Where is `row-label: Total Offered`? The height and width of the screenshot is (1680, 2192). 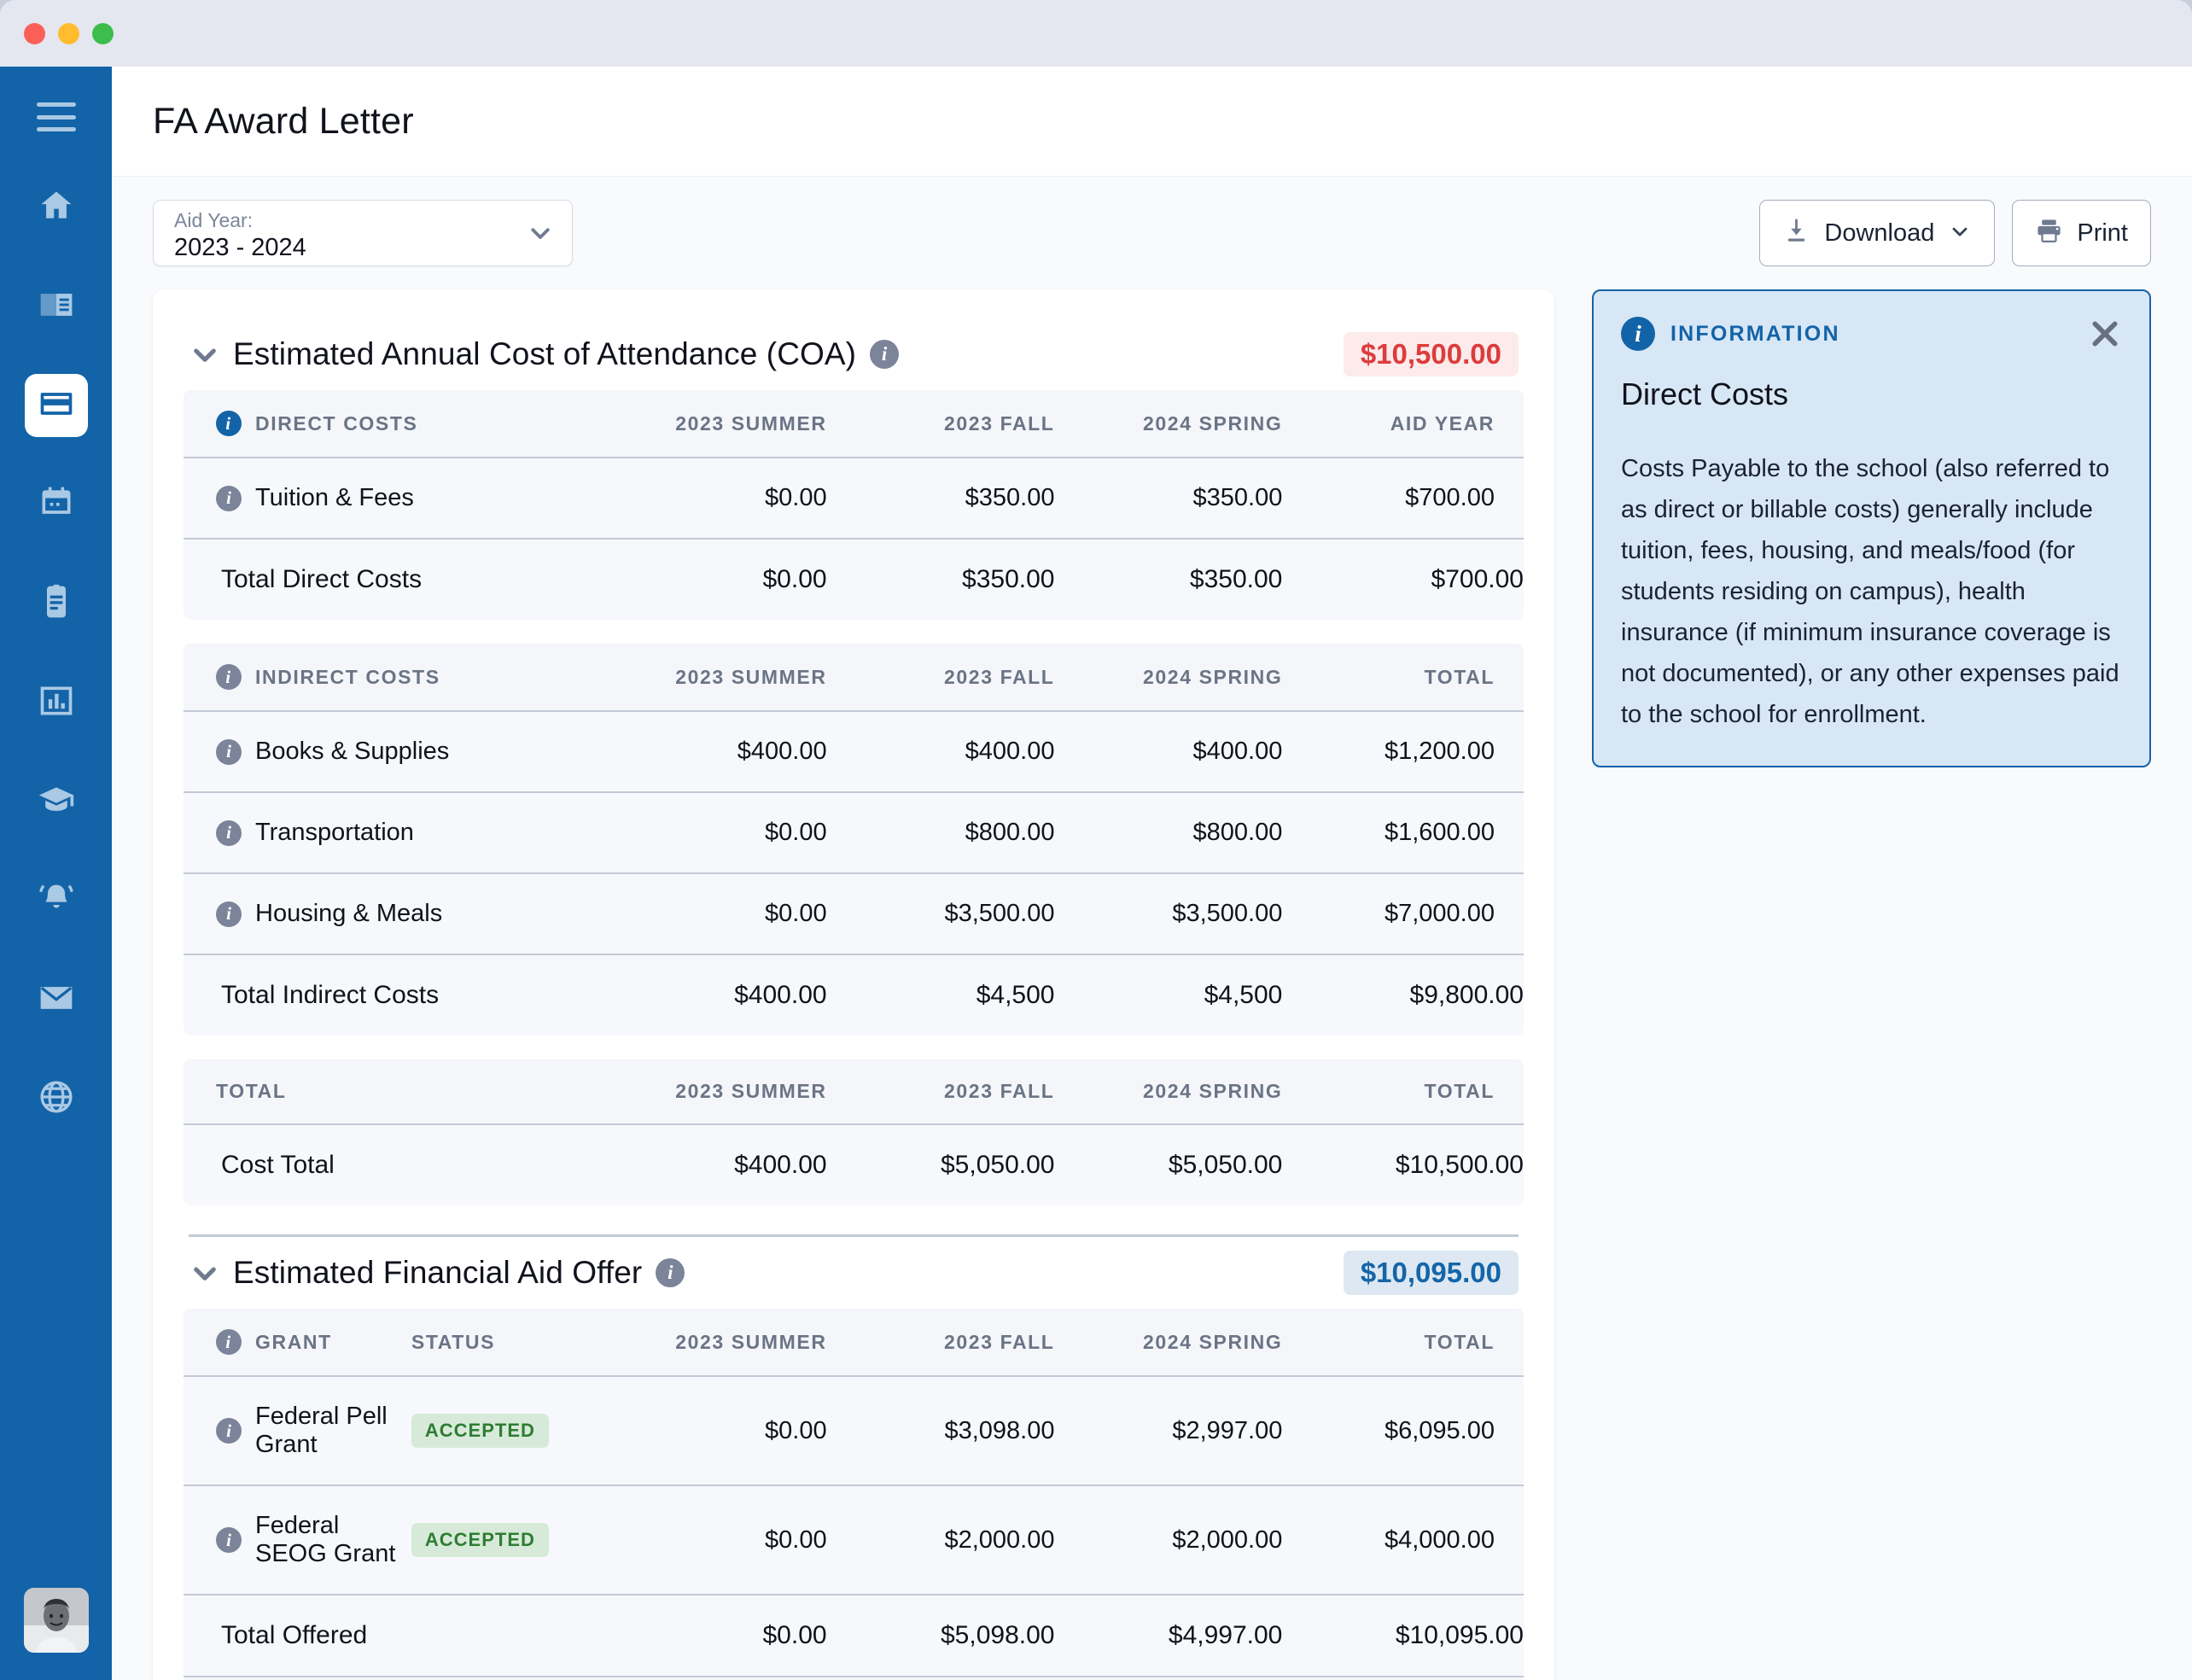
row-label: Total Offered is located at coordinates (295, 1635).